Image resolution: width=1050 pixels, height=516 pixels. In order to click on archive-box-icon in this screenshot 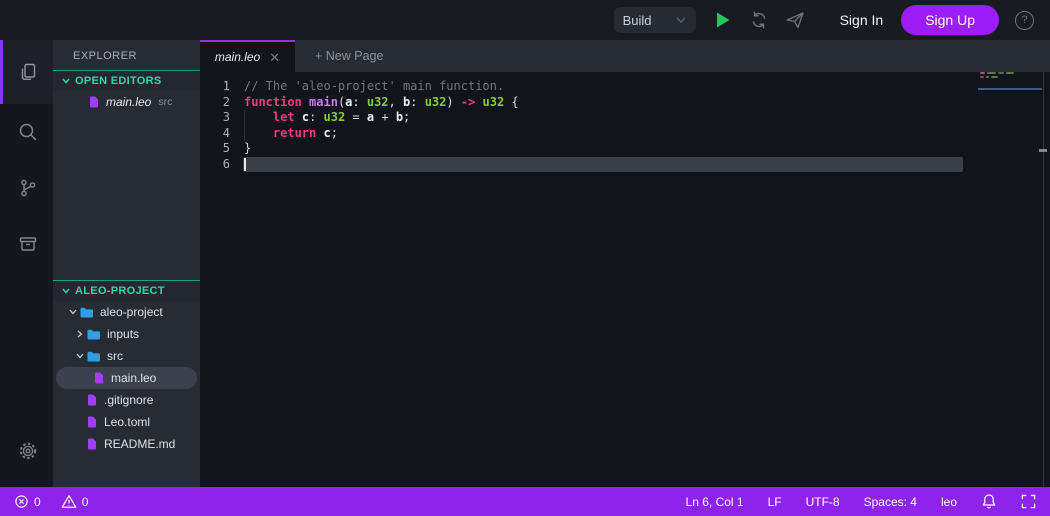, I will do `click(28, 244)`.